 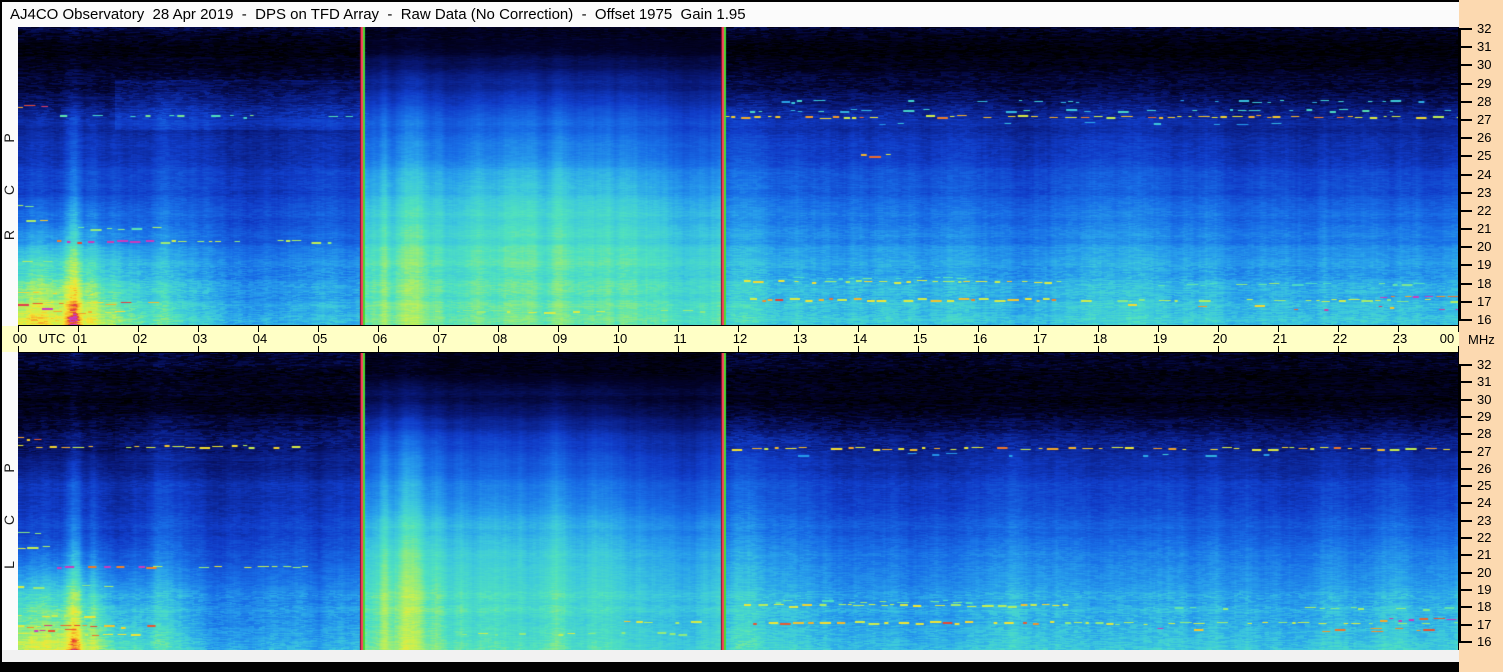 I want to click on time-label: 18, so click(x=1100, y=338).